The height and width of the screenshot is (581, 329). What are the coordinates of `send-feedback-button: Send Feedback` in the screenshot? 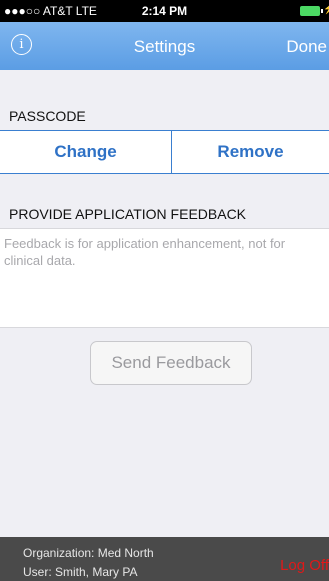 It's located at (171, 363).